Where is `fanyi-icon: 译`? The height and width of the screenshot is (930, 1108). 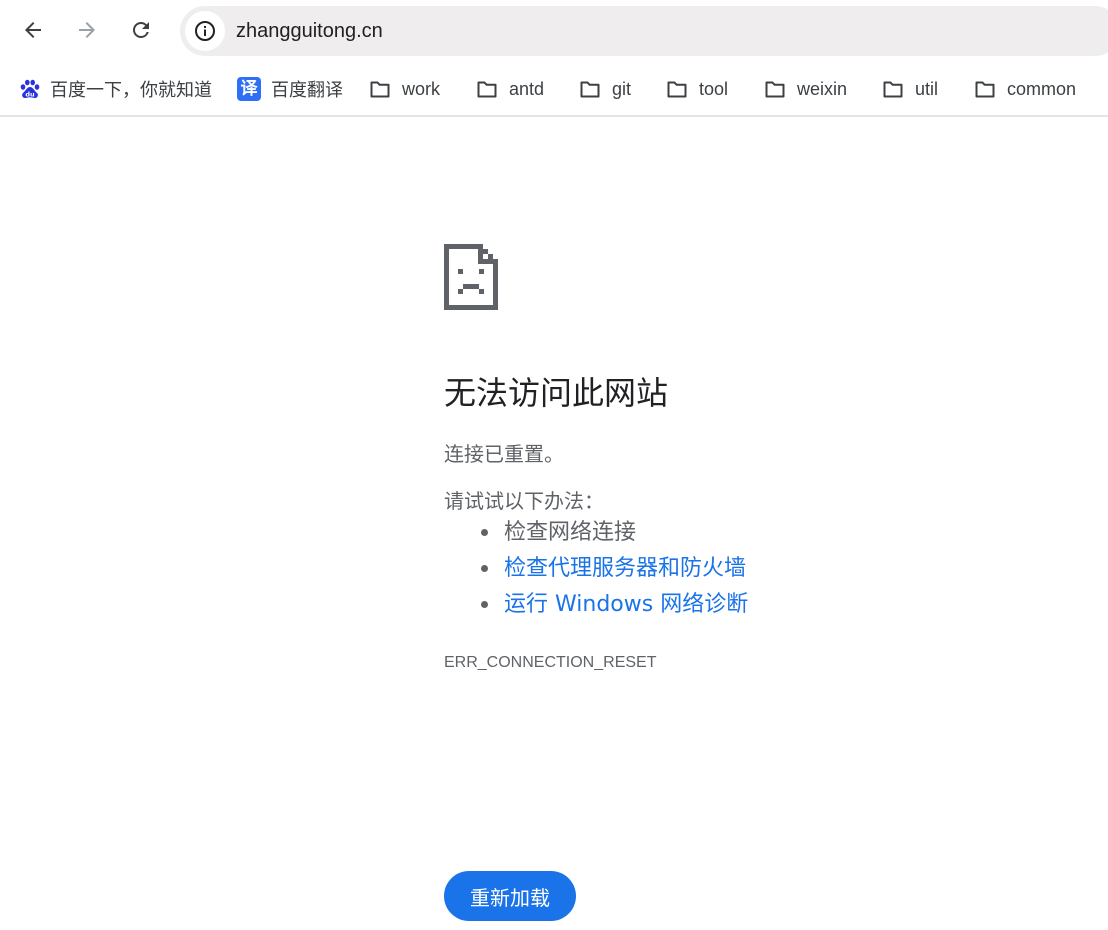
fanyi-icon: 译 is located at coordinates (249, 89).